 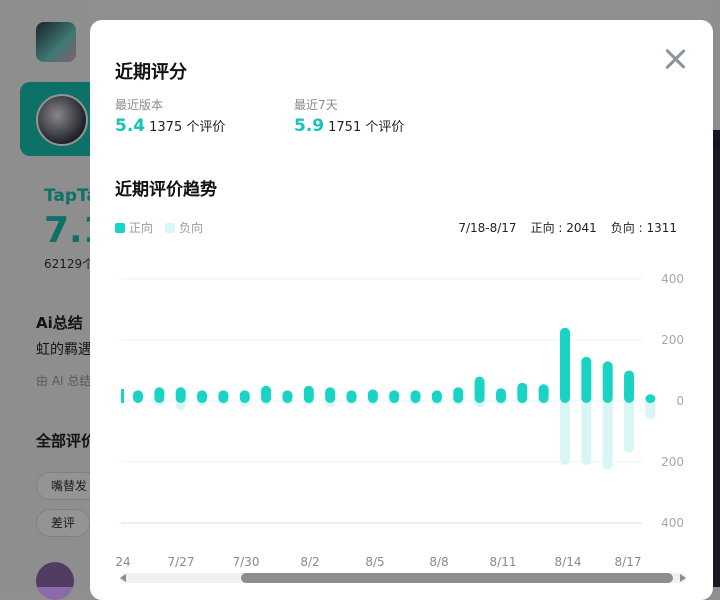 I want to click on latest-version-label: 最近版本, so click(x=139, y=105).